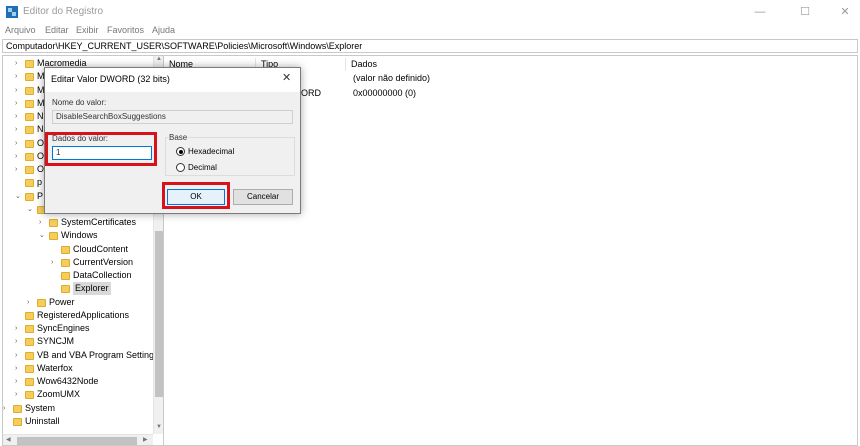  Describe the element at coordinates (102, 153) in the screenshot. I see `value-data-field: 1` at that location.